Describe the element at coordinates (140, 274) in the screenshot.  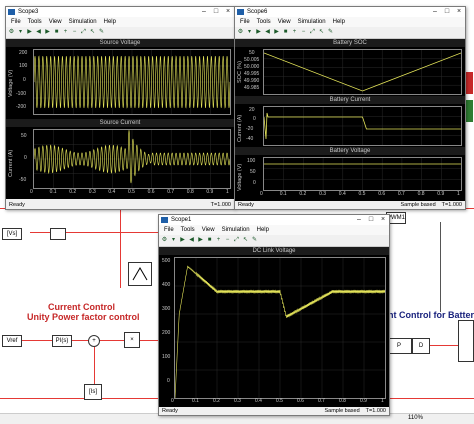
I see `switch-block` at that location.